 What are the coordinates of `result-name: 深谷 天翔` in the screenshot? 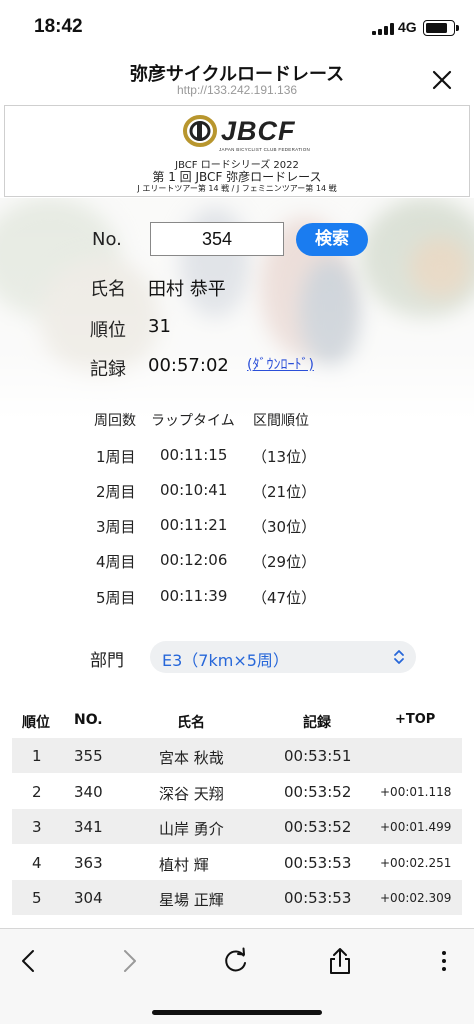 It's located at (191, 793).